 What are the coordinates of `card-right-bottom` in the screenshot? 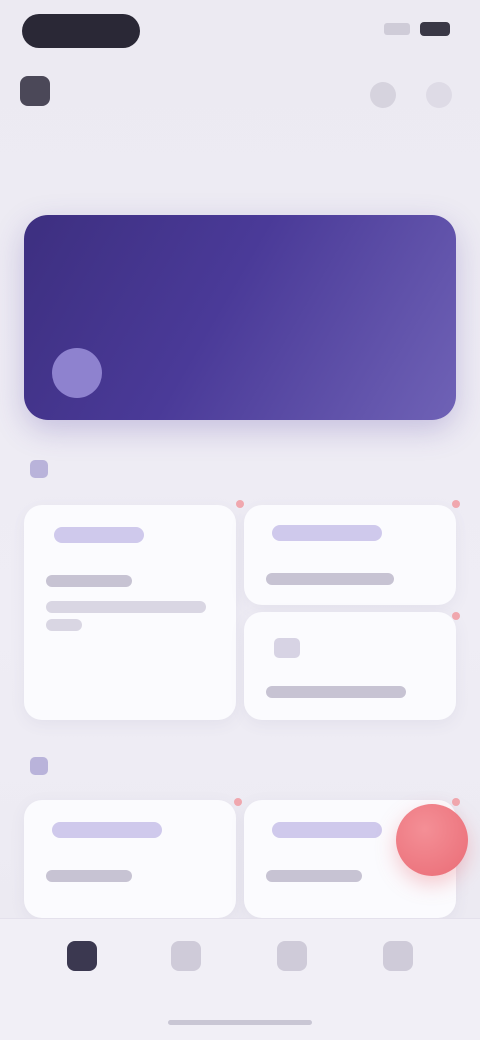 It's located at (350, 666).